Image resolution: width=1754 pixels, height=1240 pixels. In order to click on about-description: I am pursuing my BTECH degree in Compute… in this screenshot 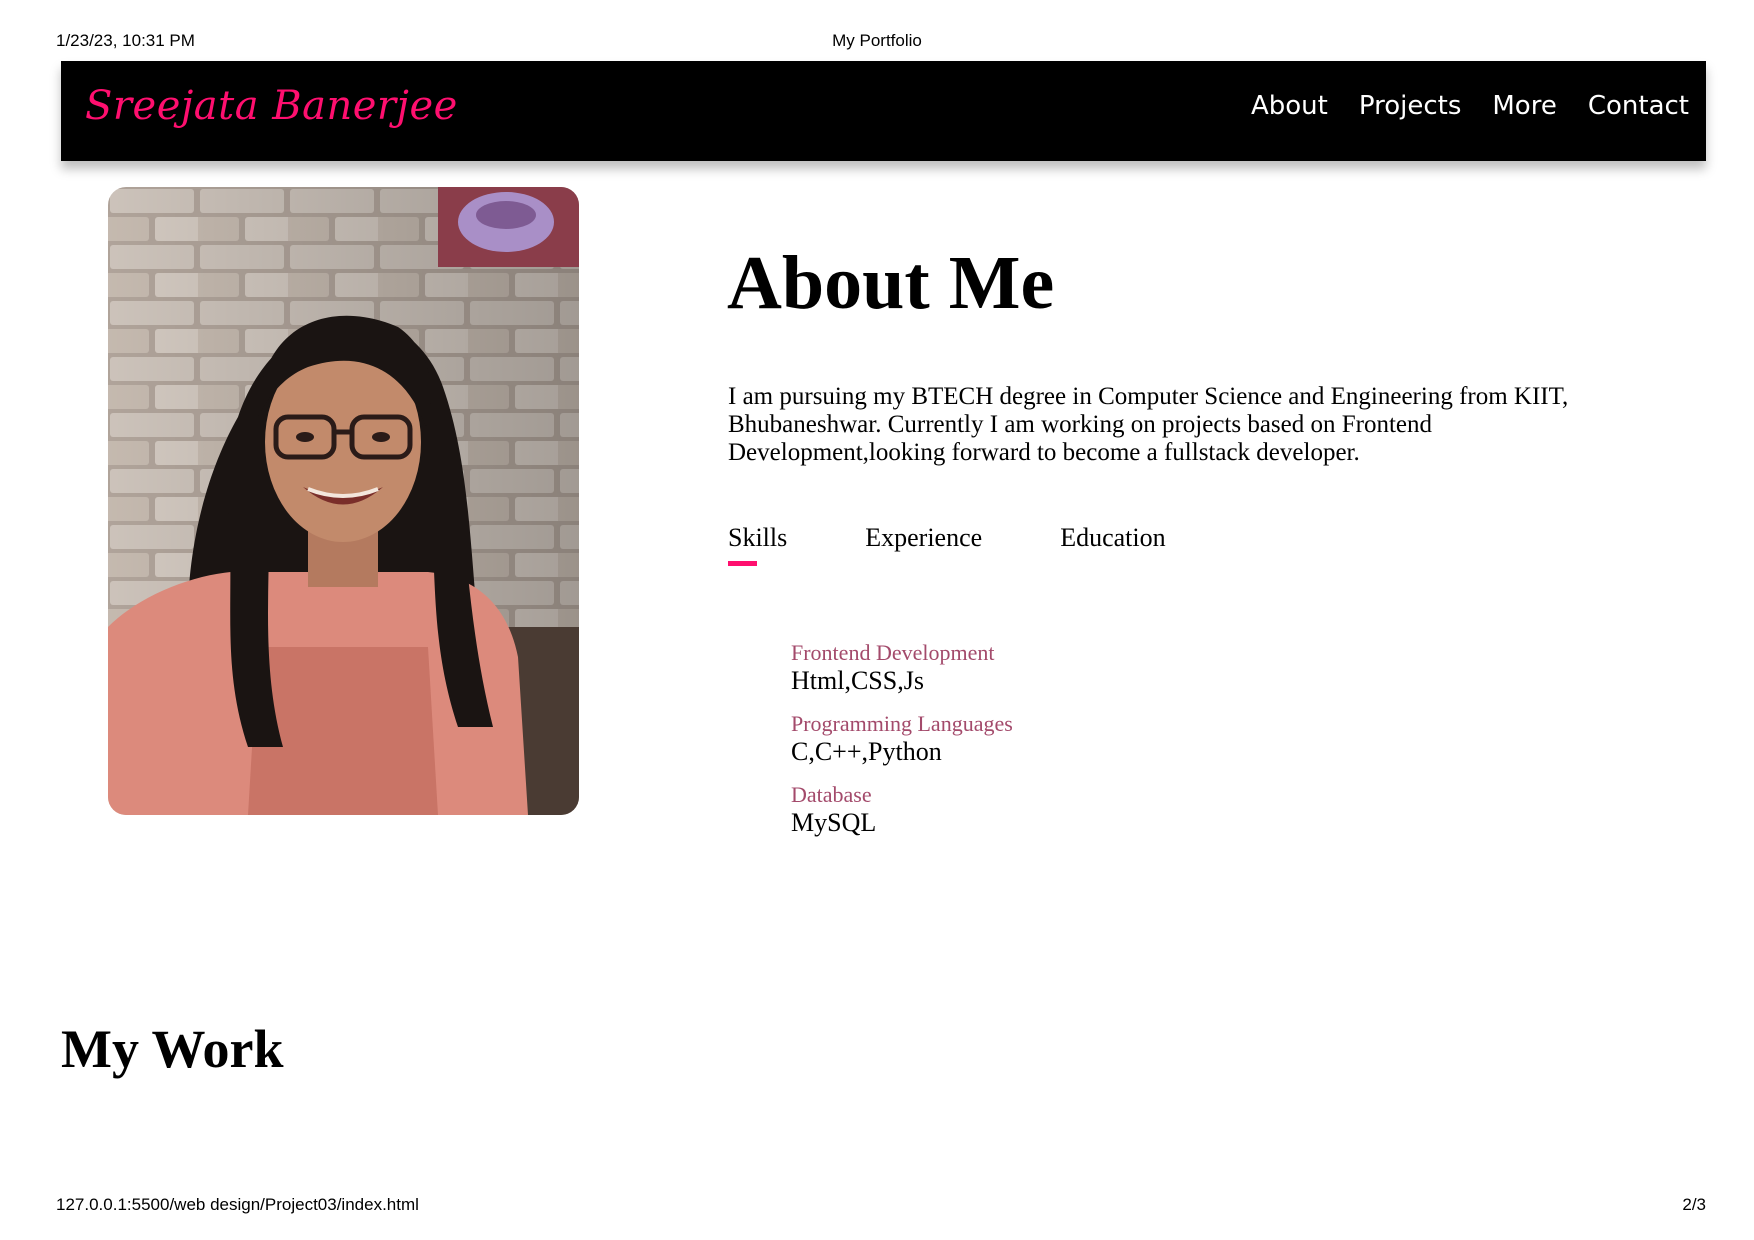, I will do `click(1148, 424)`.